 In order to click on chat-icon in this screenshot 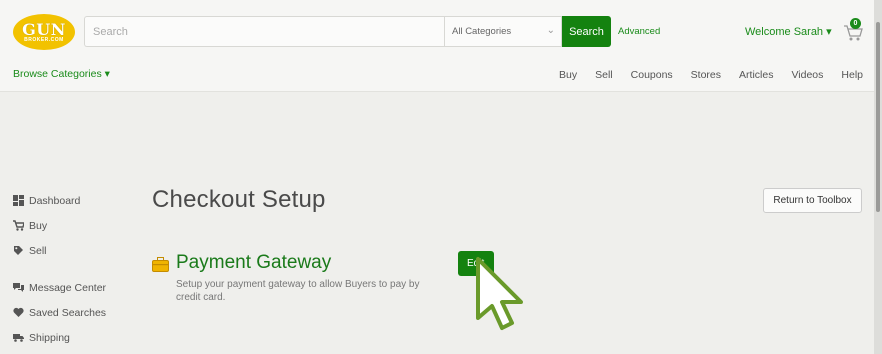, I will do `click(18, 287)`.